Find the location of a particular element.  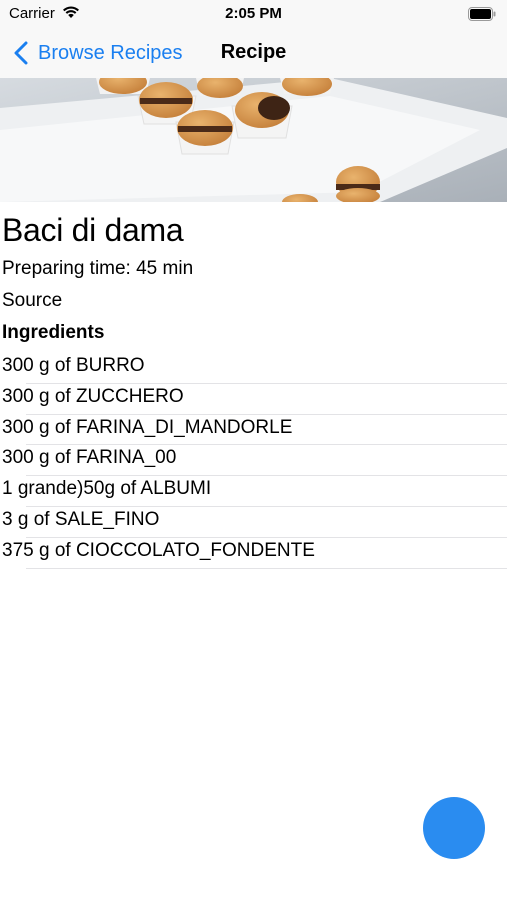

ingredient-label: 300 g of FARINA_DI_MANDORLE is located at coordinates (147, 427).